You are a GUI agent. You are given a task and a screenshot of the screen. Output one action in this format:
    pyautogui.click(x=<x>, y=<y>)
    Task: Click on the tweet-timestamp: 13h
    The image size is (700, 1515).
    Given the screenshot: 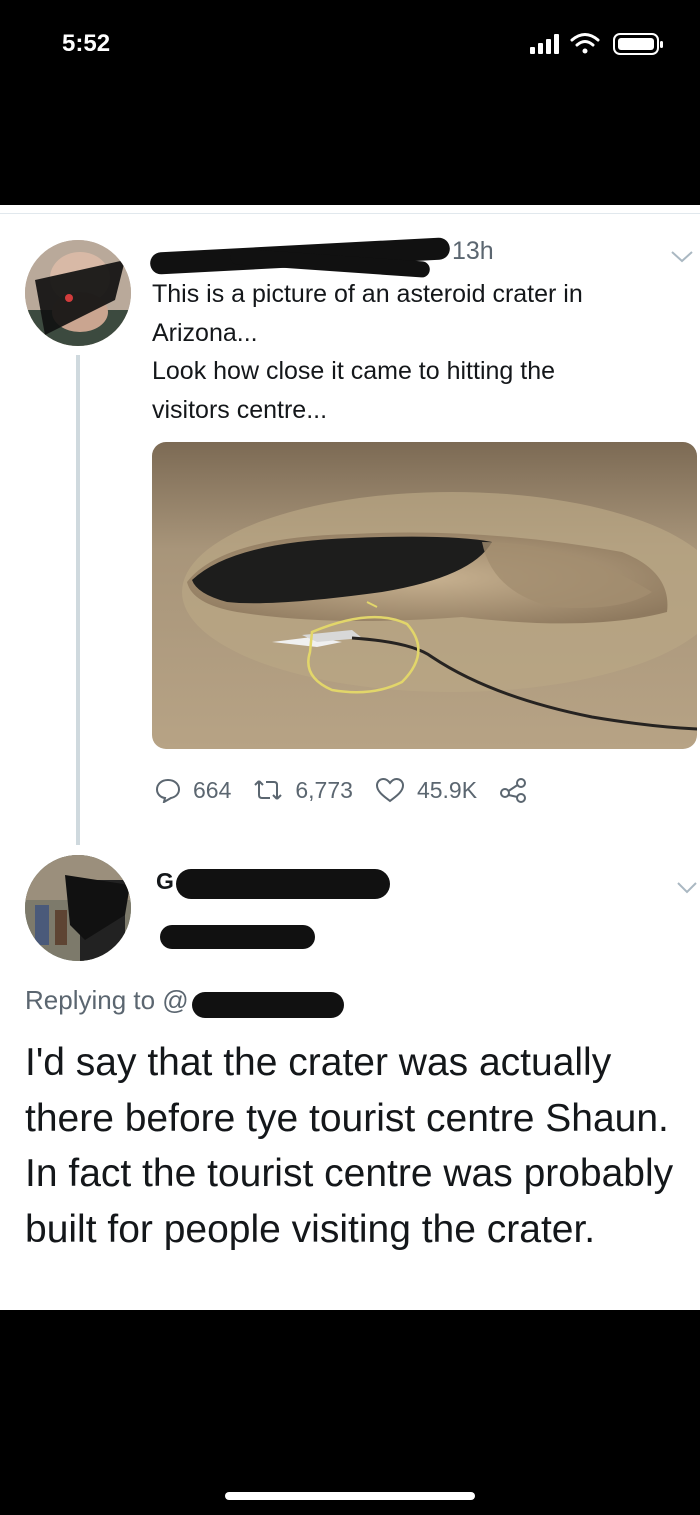 What is the action you would take?
    pyautogui.click(x=473, y=251)
    